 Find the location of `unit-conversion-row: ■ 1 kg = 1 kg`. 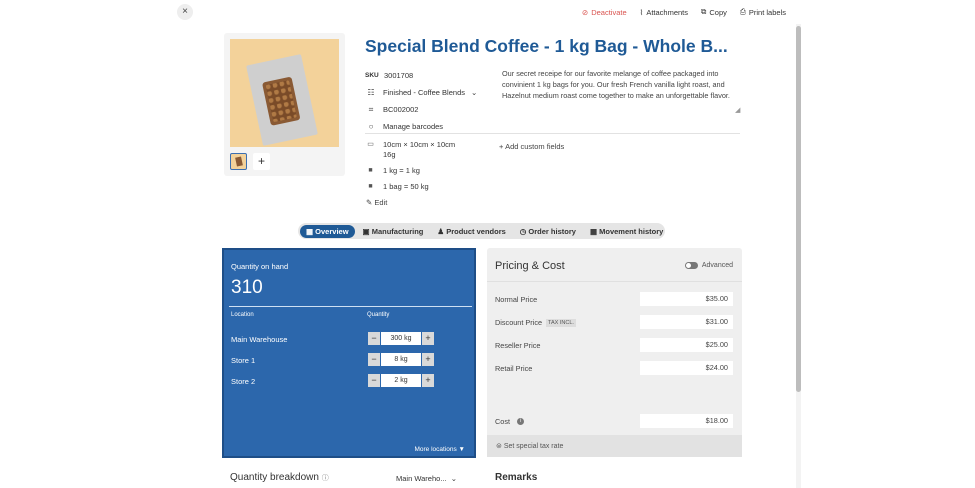

unit-conversion-row: ■ 1 kg = 1 kg is located at coordinates (430, 171).